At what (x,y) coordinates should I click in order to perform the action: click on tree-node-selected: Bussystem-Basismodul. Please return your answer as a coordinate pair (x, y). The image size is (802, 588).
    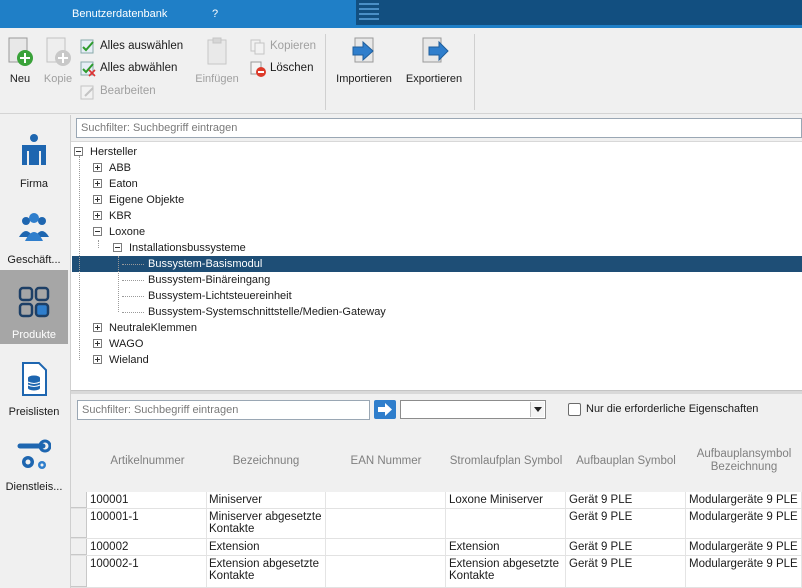
    Looking at the image, I should click on (205, 264).